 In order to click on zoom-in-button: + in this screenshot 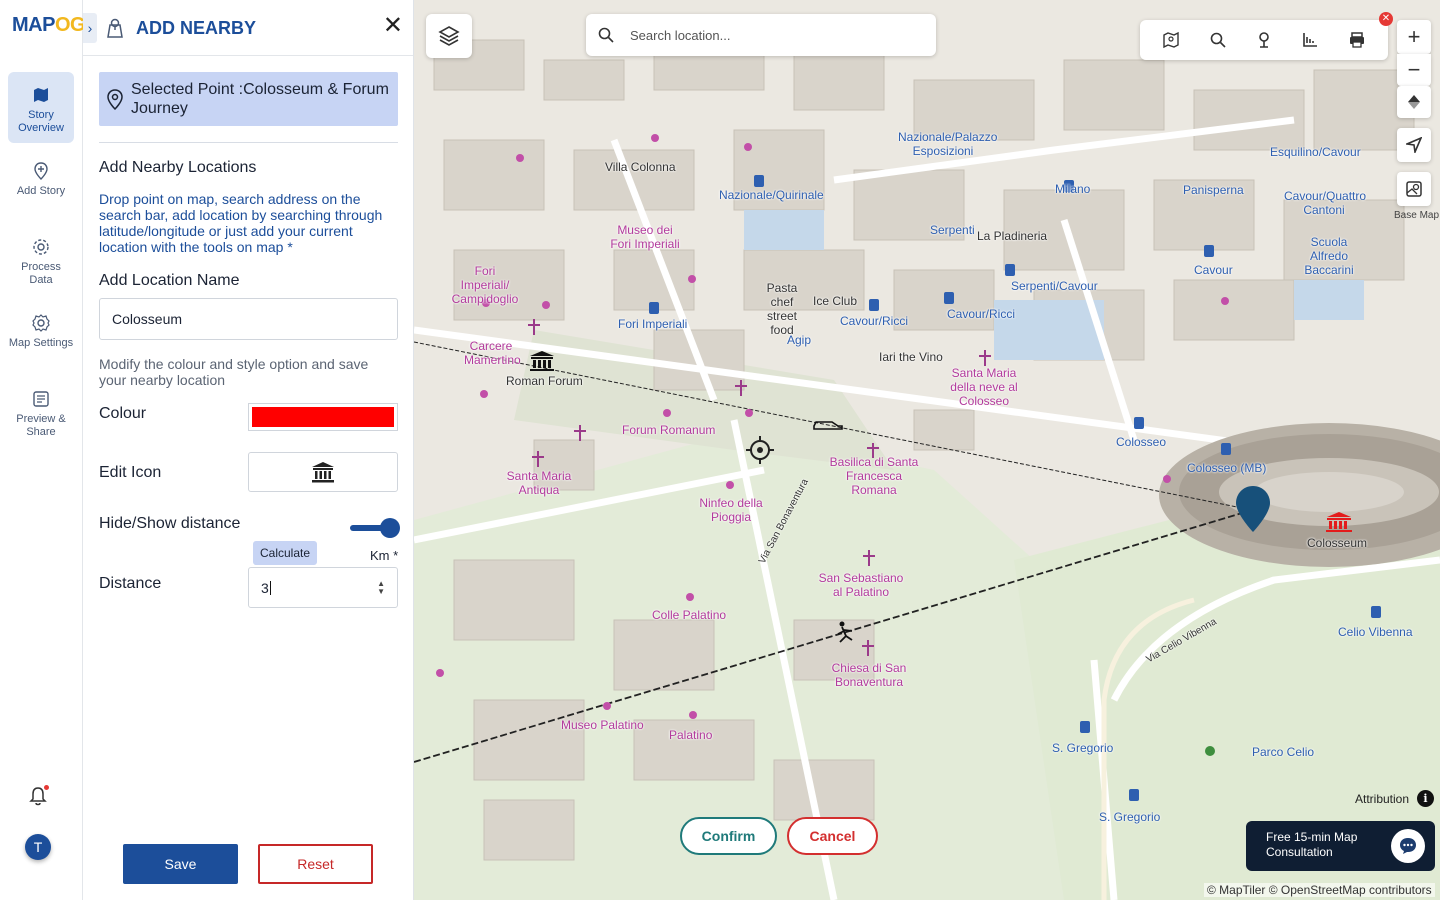, I will do `click(1414, 37)`.